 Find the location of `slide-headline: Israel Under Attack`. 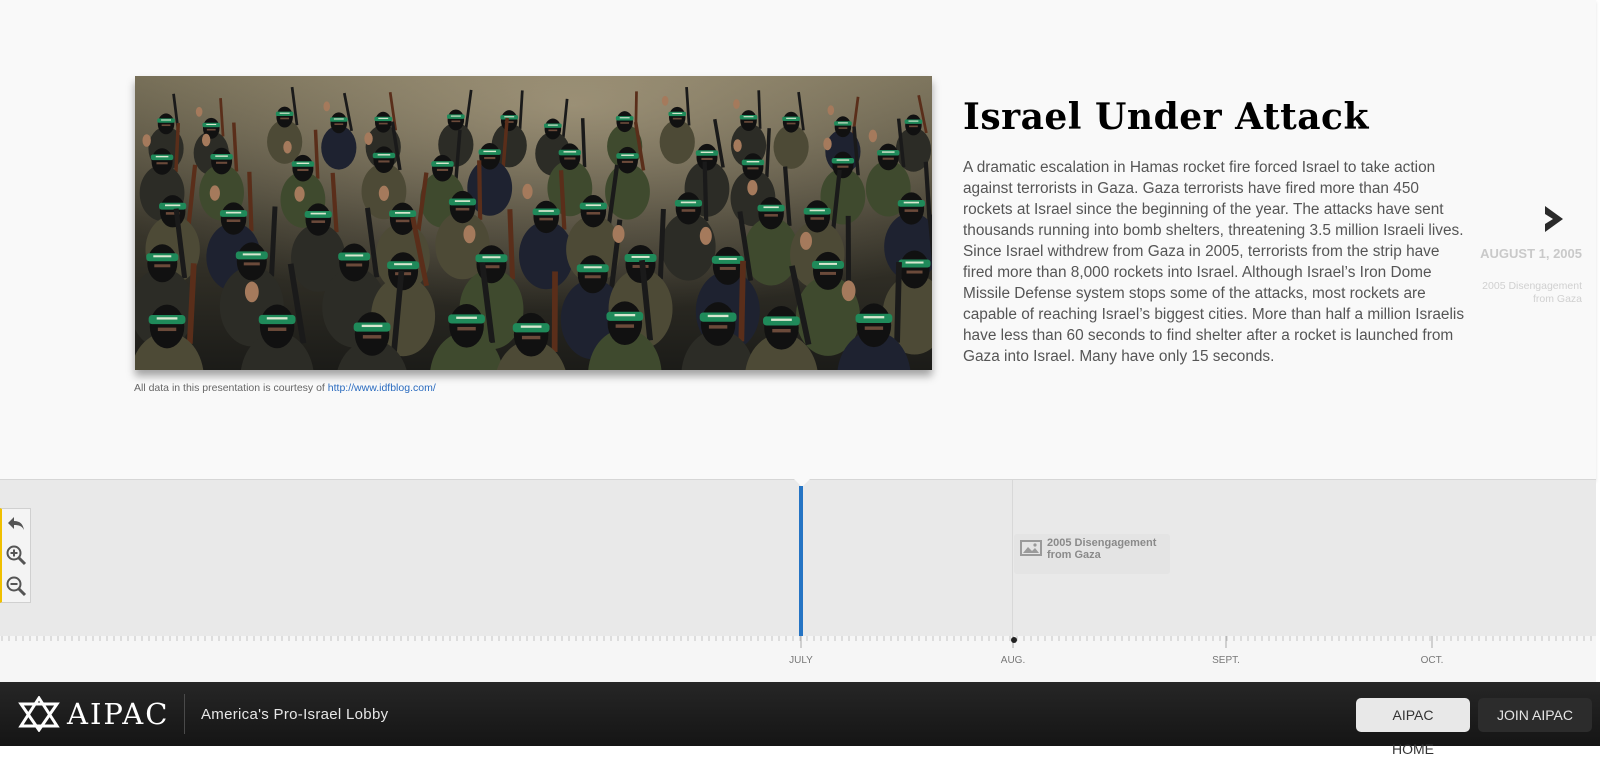

slide-headline: Israel Under Attack is located at coordinates (1166, 117).